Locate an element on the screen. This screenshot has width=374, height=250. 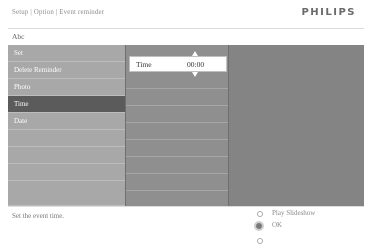
menu-item-delete-reminder: Delete Reminder is located at coordinates (66, 70).